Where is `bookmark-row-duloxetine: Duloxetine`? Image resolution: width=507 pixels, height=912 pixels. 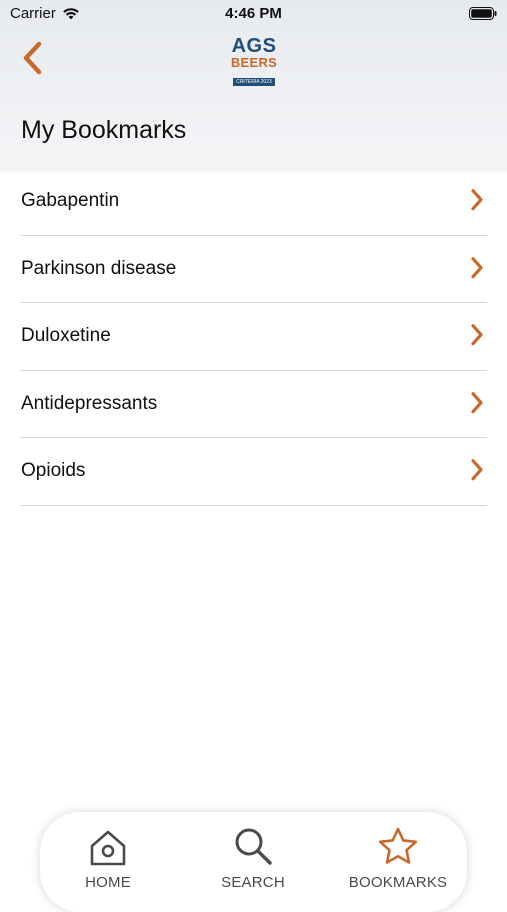
bookmark-row-duloxetine: Duloxetine is located at coordinates (253, 337).